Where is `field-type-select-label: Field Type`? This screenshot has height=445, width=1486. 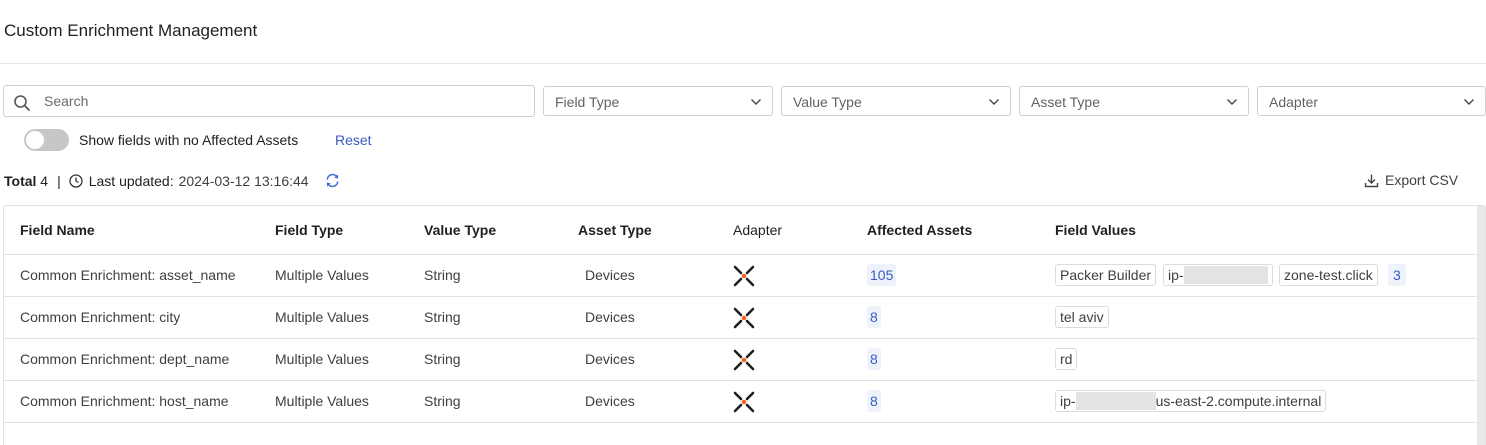
field-type-select-label: Field Type is located at coordinates (587, 102).